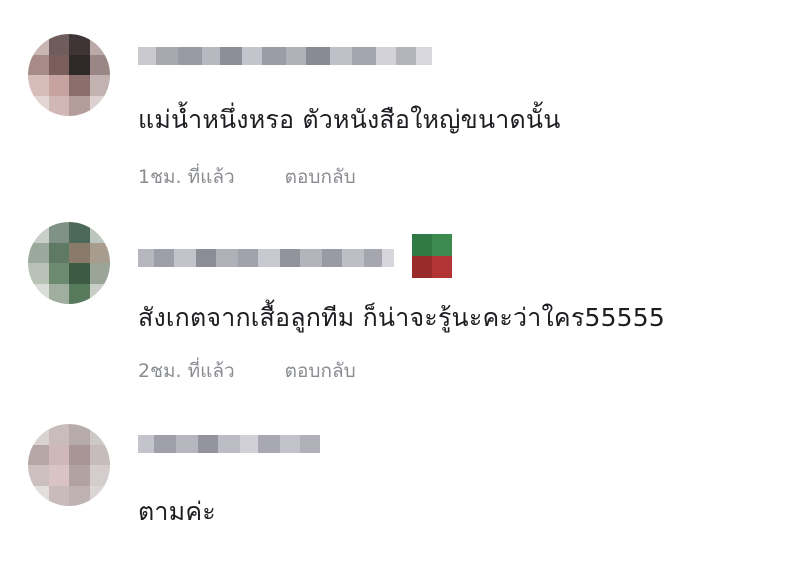 This screenshot has width=800, height=584. What do you see at coordinates (349, 119) in the screenshot?
I see `comment-text: แม่น้ำหนึ่งหรอ ตัวหนังสือใหญ่ขนาดนั้น` at bounding box center [349, 119].